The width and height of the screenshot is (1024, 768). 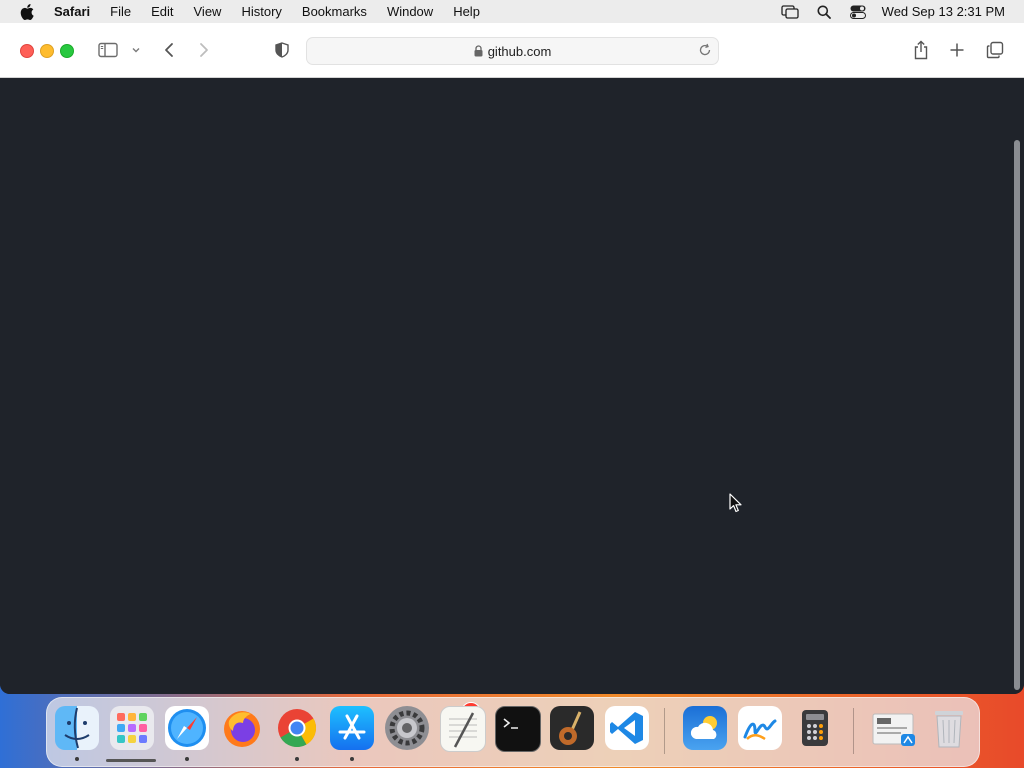 What do you see at coordinates (108, 50) in the screenshot?
I see `sidebar-icon` at bounding box center [108, 50].